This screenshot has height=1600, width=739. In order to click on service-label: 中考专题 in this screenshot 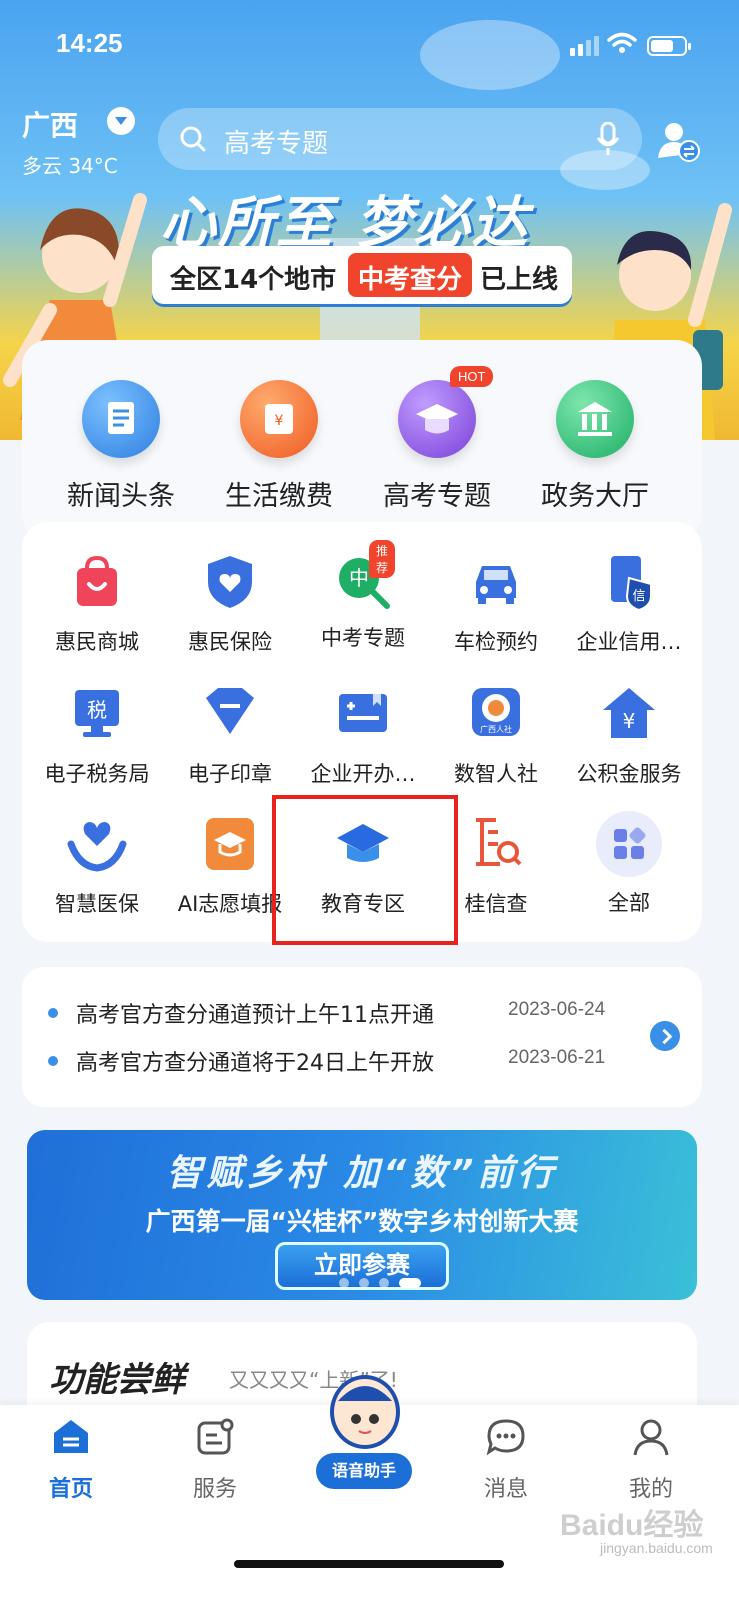, I will do `click(363, 638)`.